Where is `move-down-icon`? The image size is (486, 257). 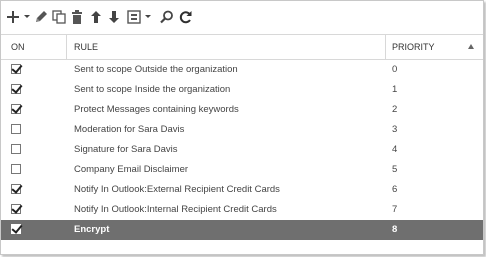
move-down-icon is located at coordinates (114, 17).